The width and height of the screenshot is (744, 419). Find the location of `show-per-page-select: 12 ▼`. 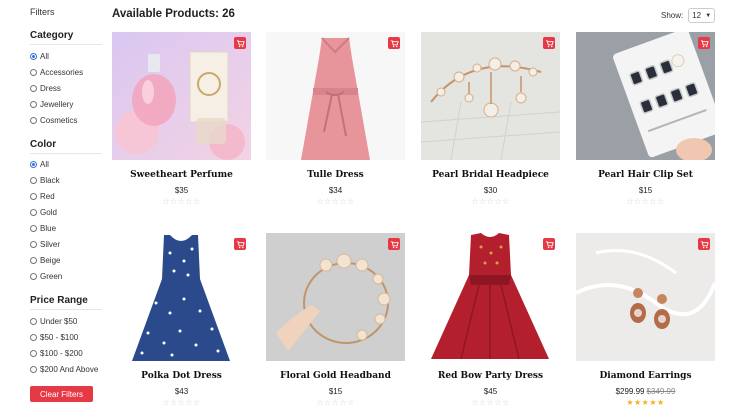

show-per-page-select: 12 ▼ is located at coordinates (702, 15).